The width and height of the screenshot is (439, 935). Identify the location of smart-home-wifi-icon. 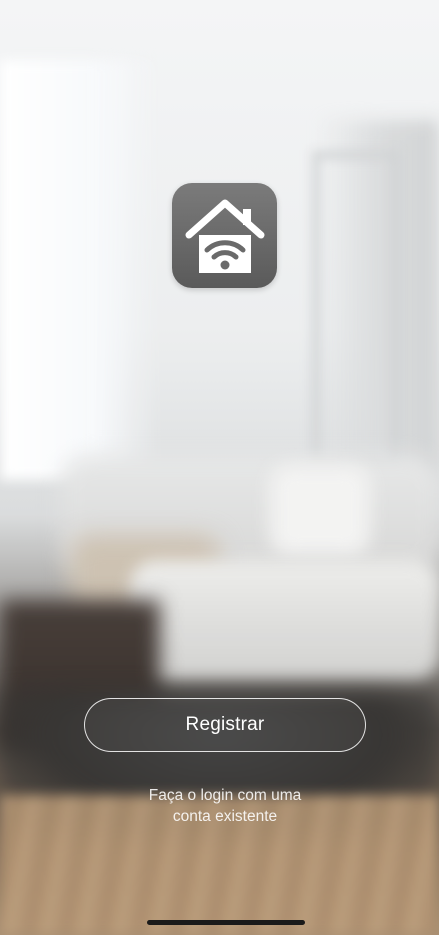
(224, 236).